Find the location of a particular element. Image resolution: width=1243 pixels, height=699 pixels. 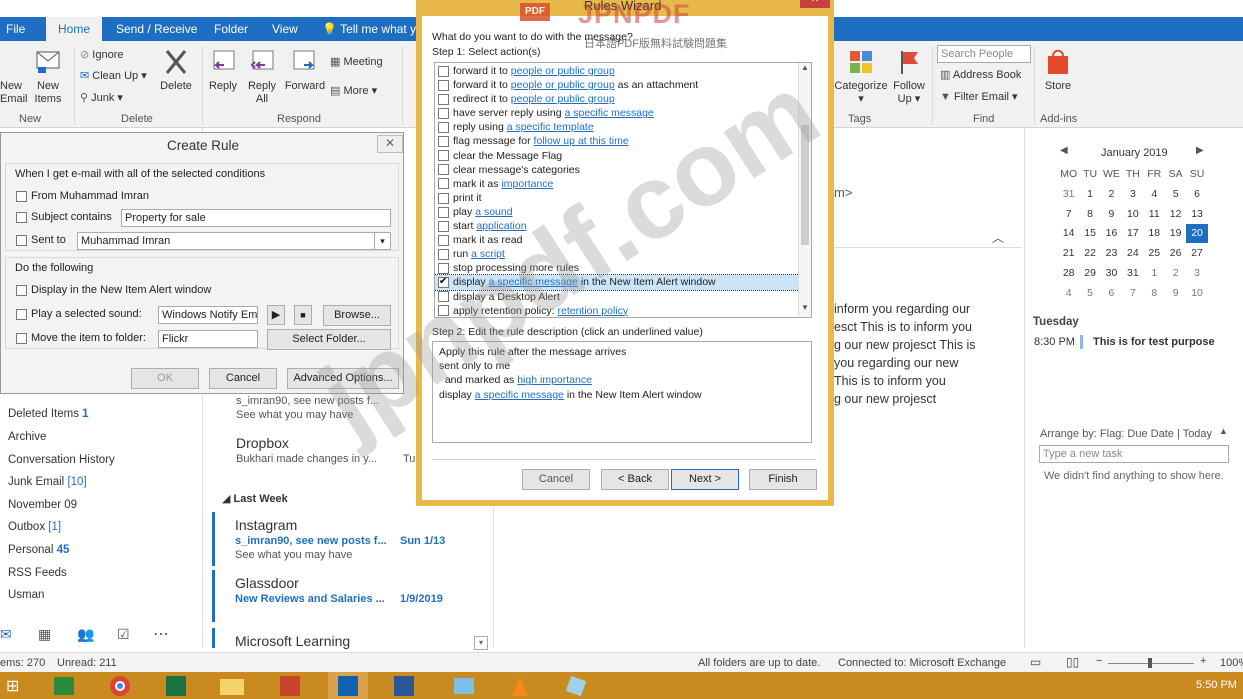

action-item: clear message's categories is located at coordinates (623, 170).